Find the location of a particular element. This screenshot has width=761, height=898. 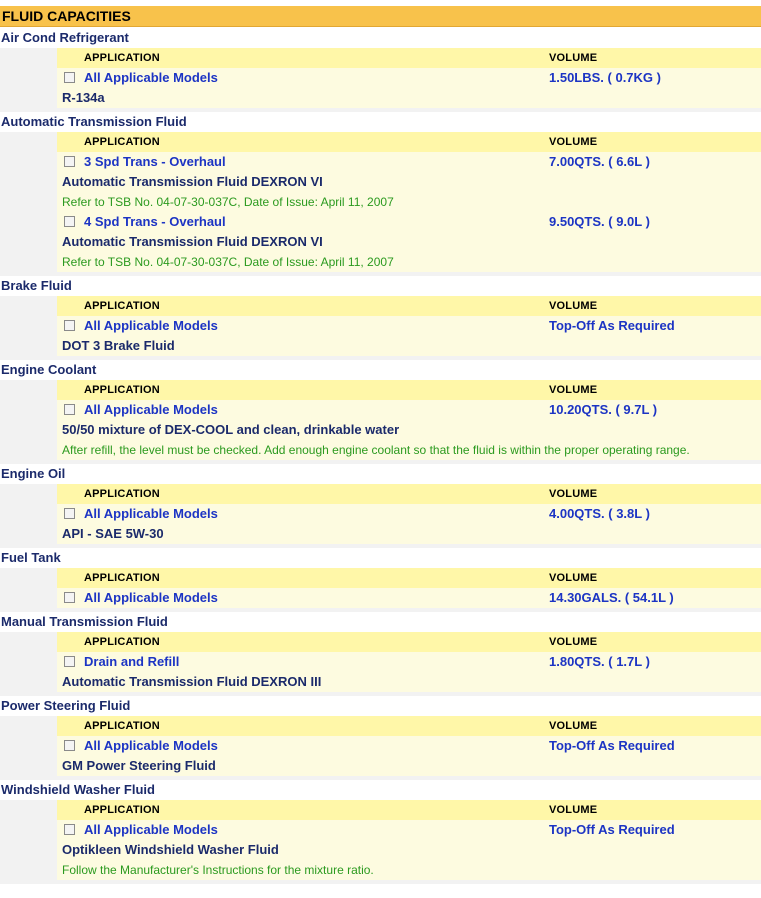

section-title: Manual Transmission Fluid is located at coordinates (84, 621).